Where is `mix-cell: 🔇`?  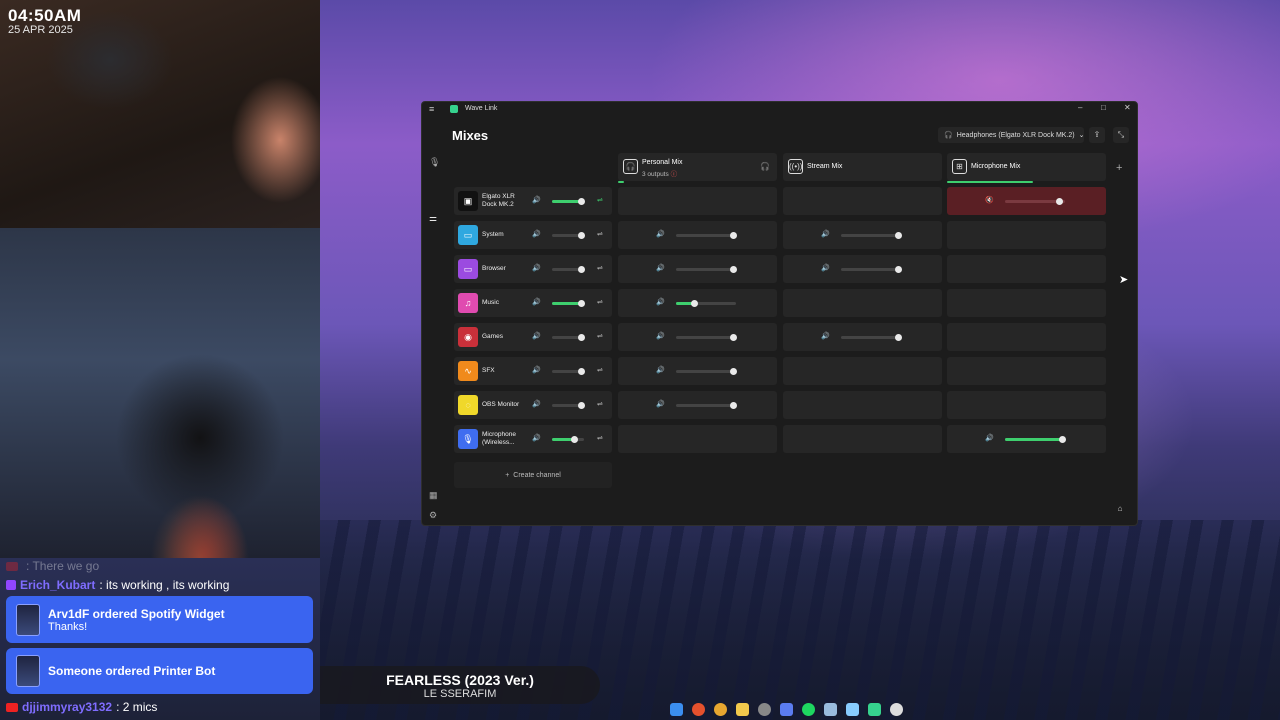
mix-cell: 🔇 is located at coordinates (1026, 201).